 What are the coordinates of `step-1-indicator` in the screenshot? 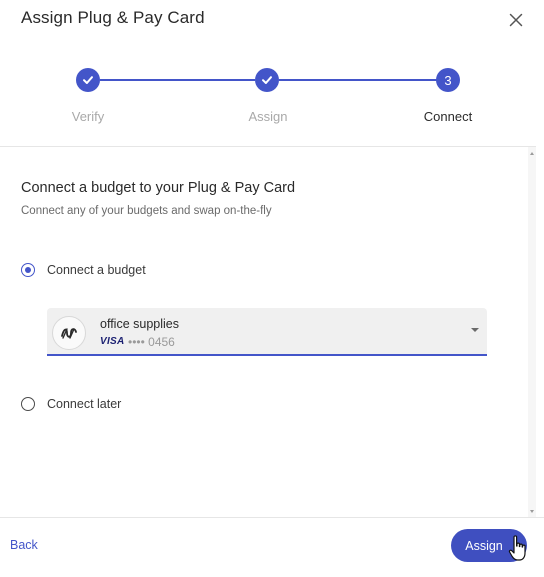 It's located at (88, 80).